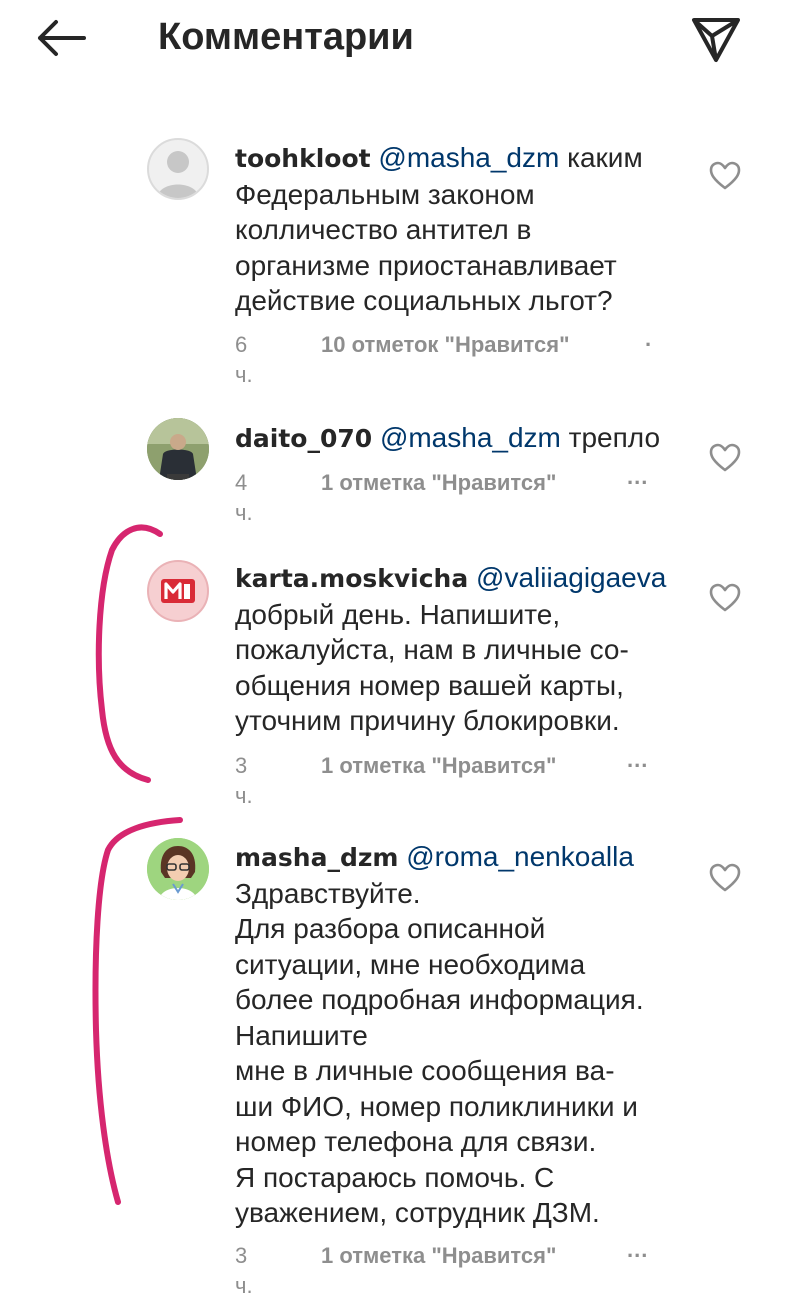  I want to click on comment-username: toohkloot, so click(303, 158).